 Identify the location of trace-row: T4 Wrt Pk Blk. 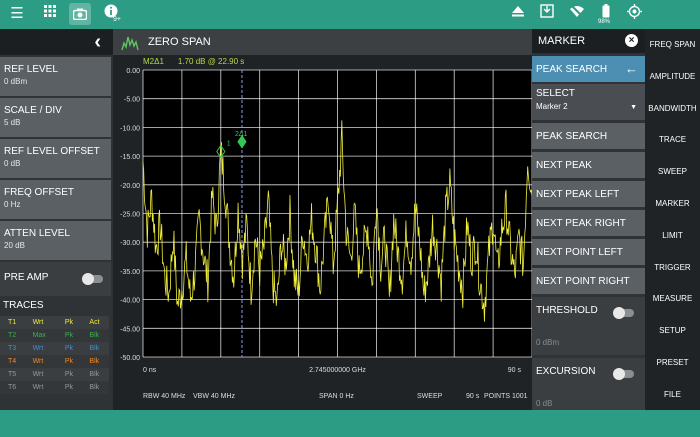
(54, 361).